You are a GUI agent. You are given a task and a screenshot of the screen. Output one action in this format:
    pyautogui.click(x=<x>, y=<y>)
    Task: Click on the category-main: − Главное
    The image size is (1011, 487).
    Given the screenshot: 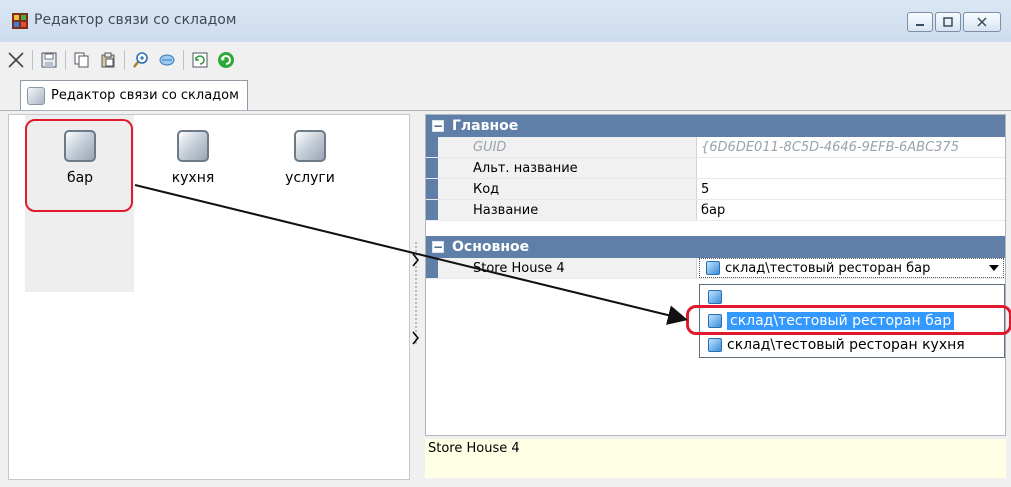 What is the action you would take?
    pyautogui.click(x=715, y=126)
    